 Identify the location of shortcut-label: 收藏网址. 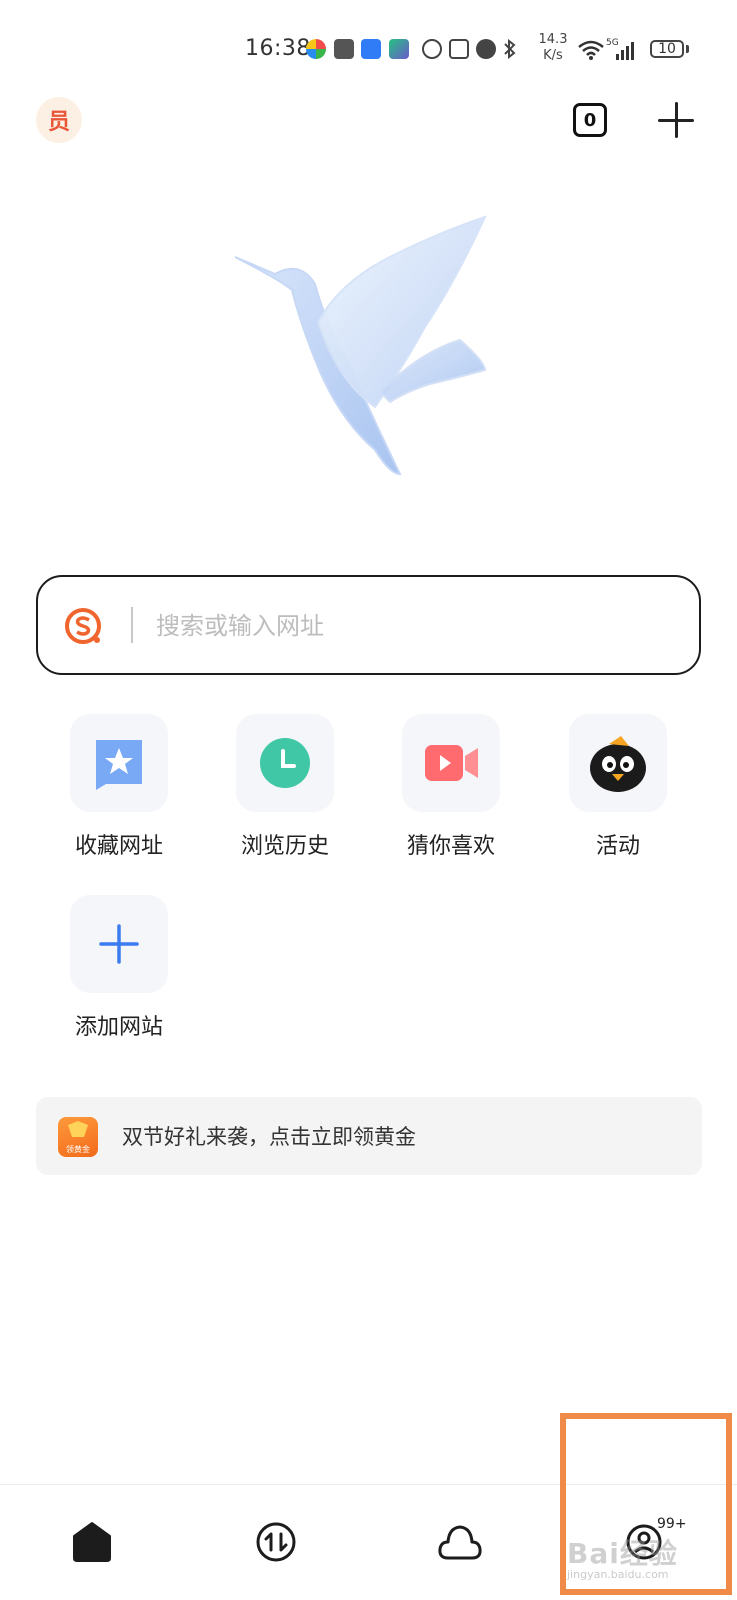
(118, 846).